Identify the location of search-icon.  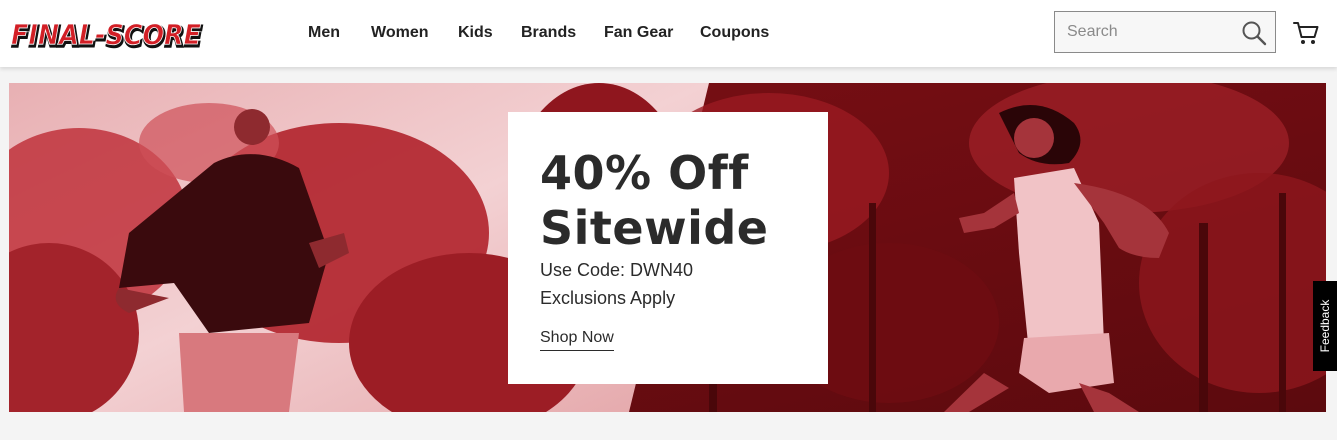
(1254, 33).